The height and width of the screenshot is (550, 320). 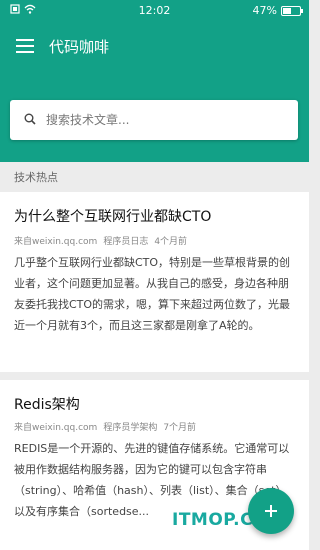 What do you see at coordinates (271, 511) in the screenshot?
I see `add-fab-button` at bounding box center [271, 511].